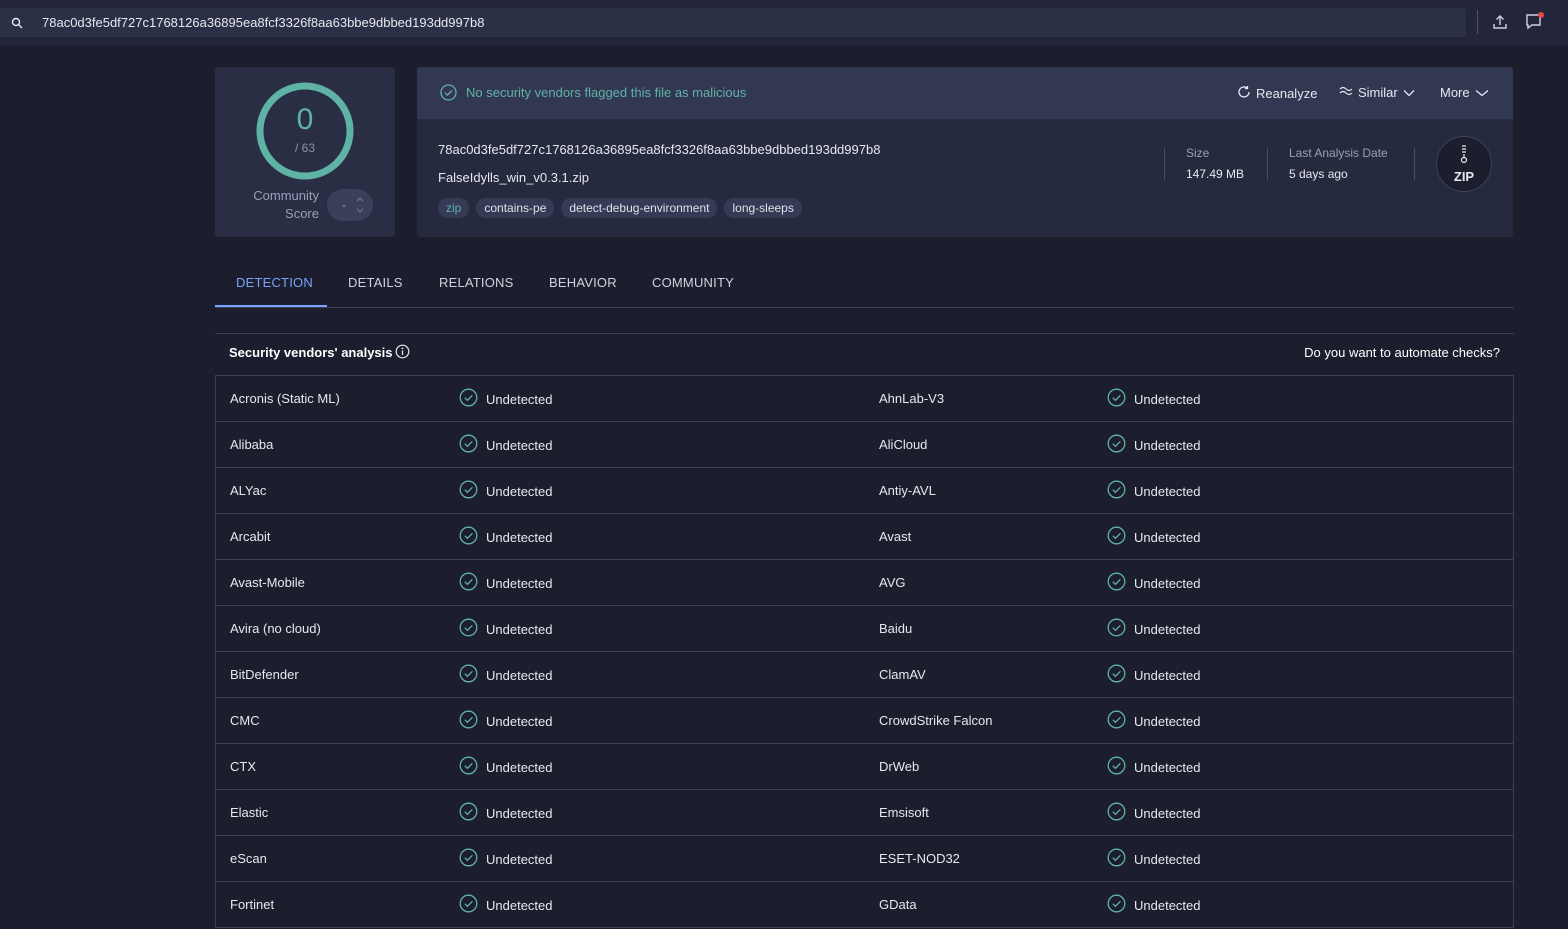  I want to click on file-type-badge: ZIP, so click(1464, 164).